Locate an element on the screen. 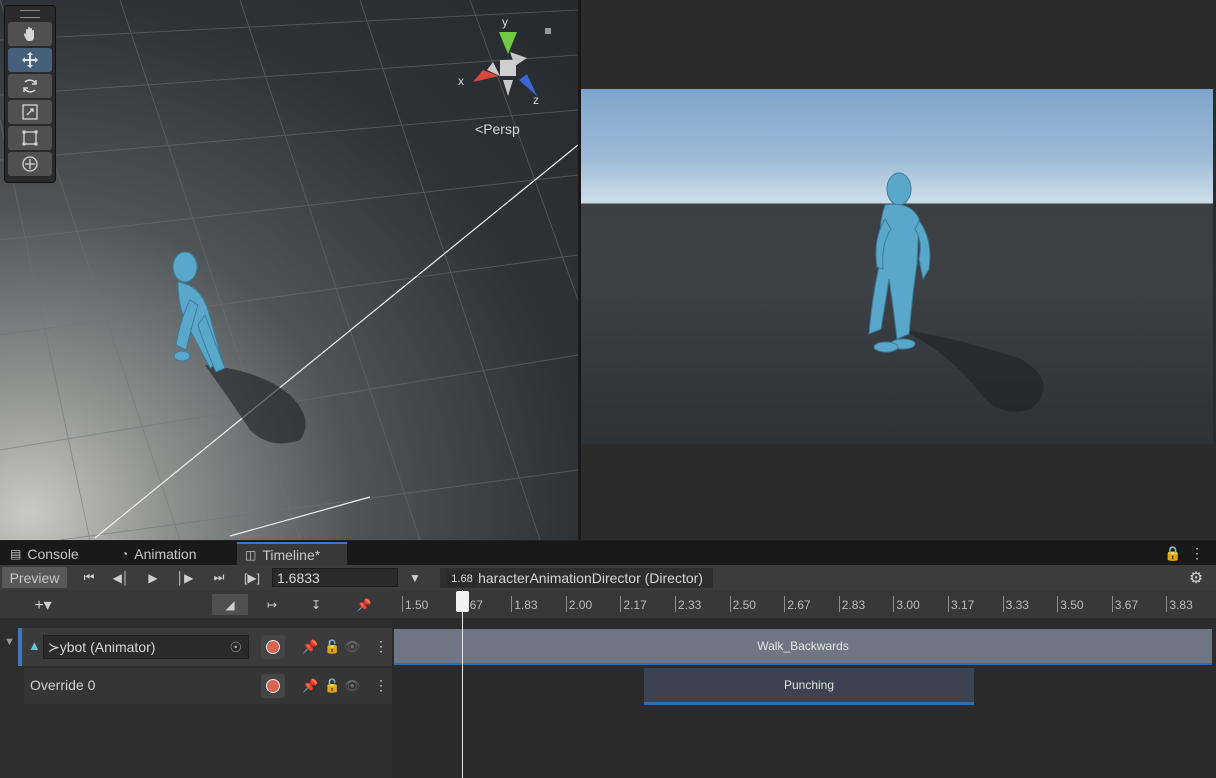  animator-icon: ≻ is located at coordinates (54, 647).